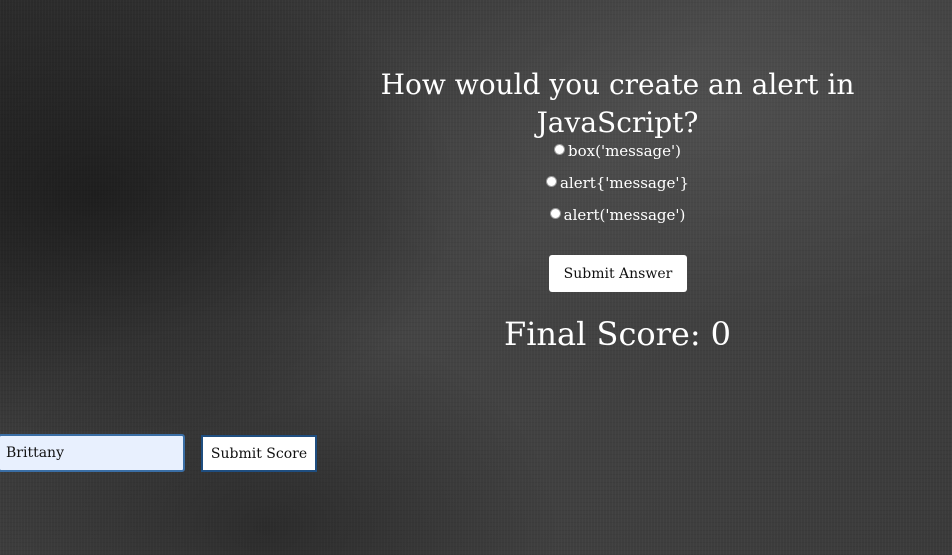 This screenshot has width=952, height=555. What do you see at coordinates (618, 273) in the screenshot?
I see `submit-answer-button: Submit Answer` at bounding box center [618, 273].